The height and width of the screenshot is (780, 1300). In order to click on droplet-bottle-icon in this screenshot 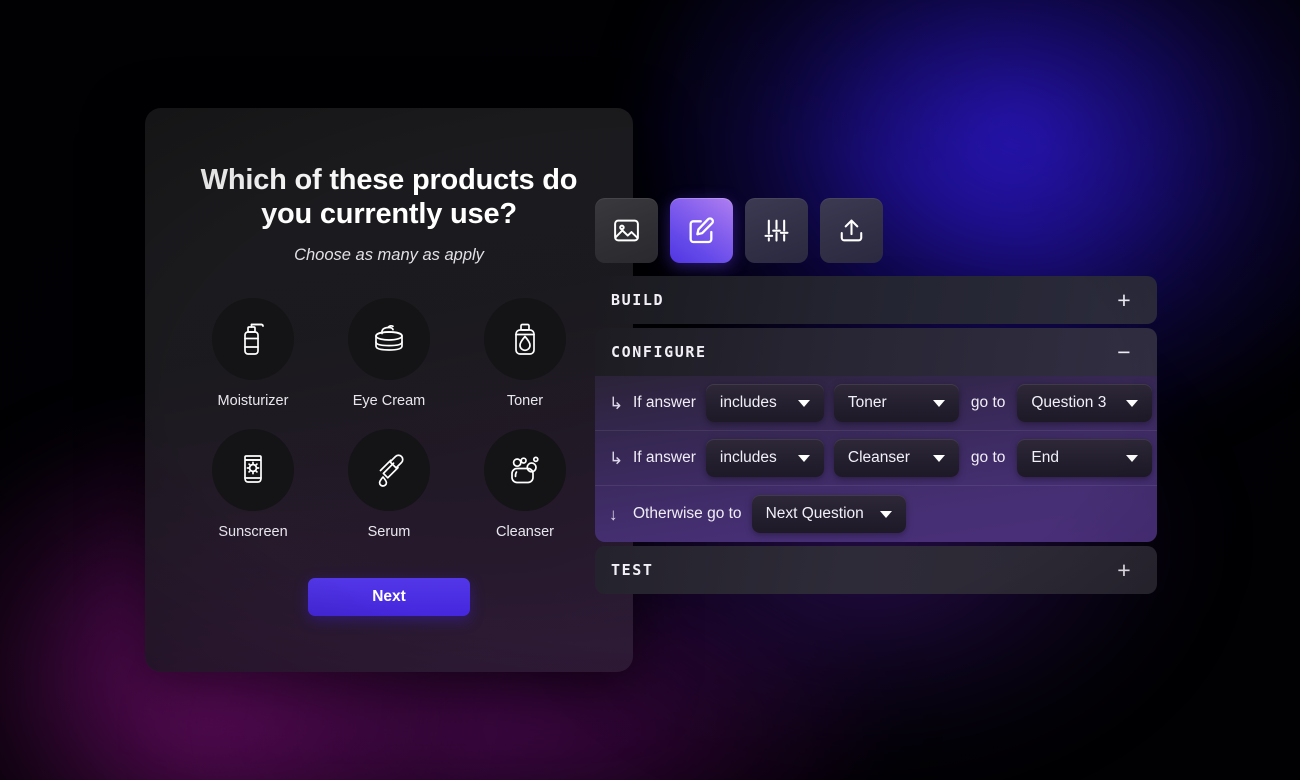, I will do `click(525, 339)`.